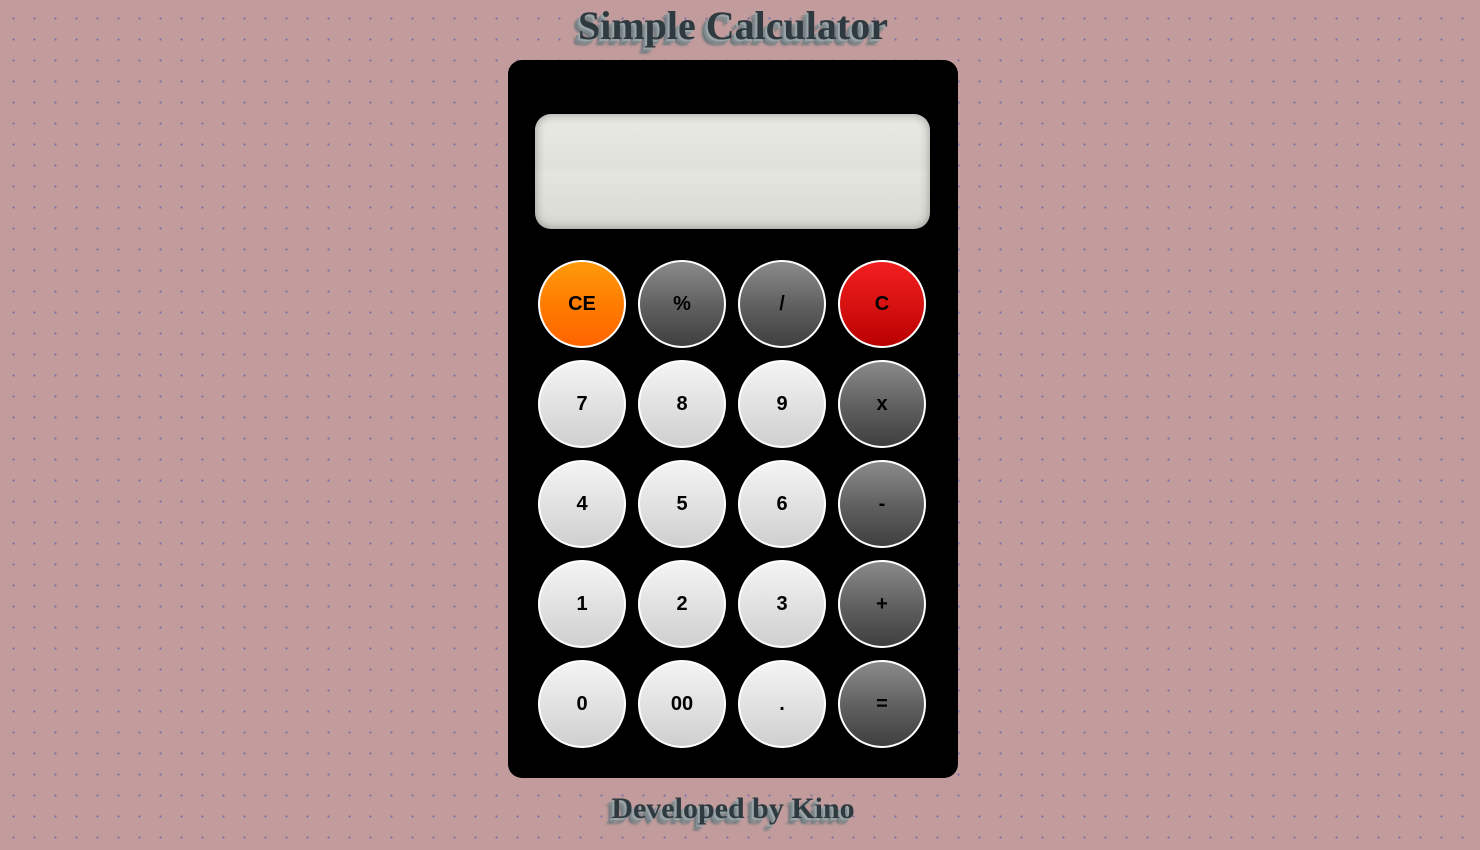 This screenshot has width=1480, height=850. I want to click on subtract-button: -, so click(882, 504).